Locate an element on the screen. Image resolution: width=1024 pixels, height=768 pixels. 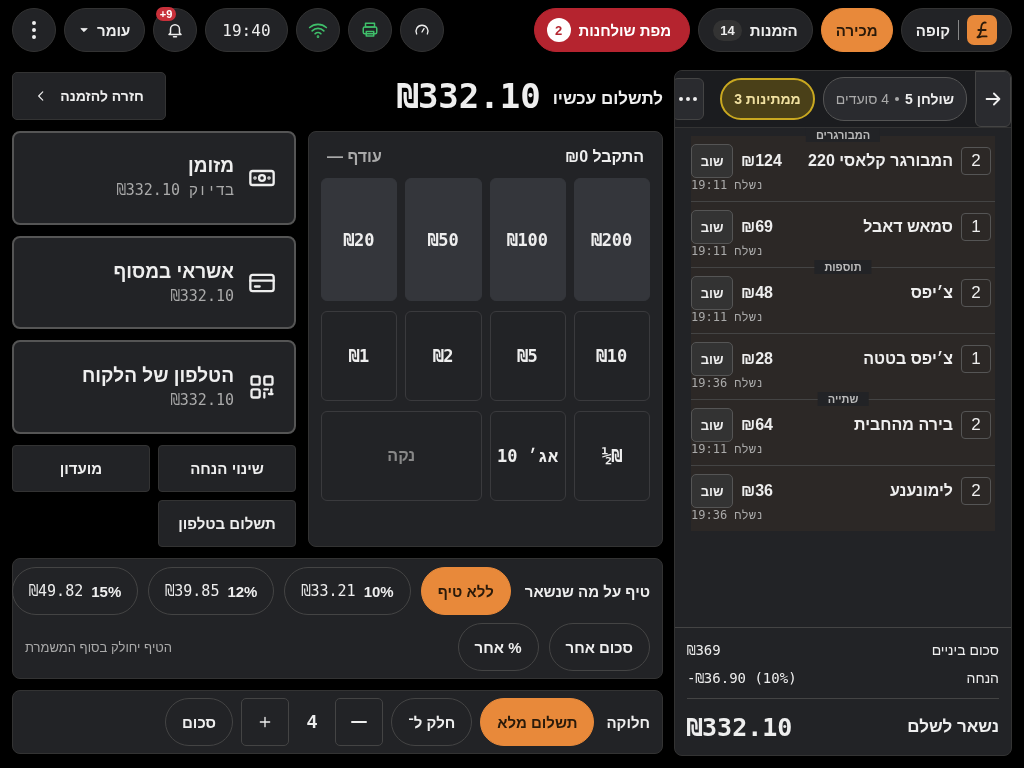
tip-note: הטיף יחולק בסוף המשמרת is located at coordinates (99, 647).